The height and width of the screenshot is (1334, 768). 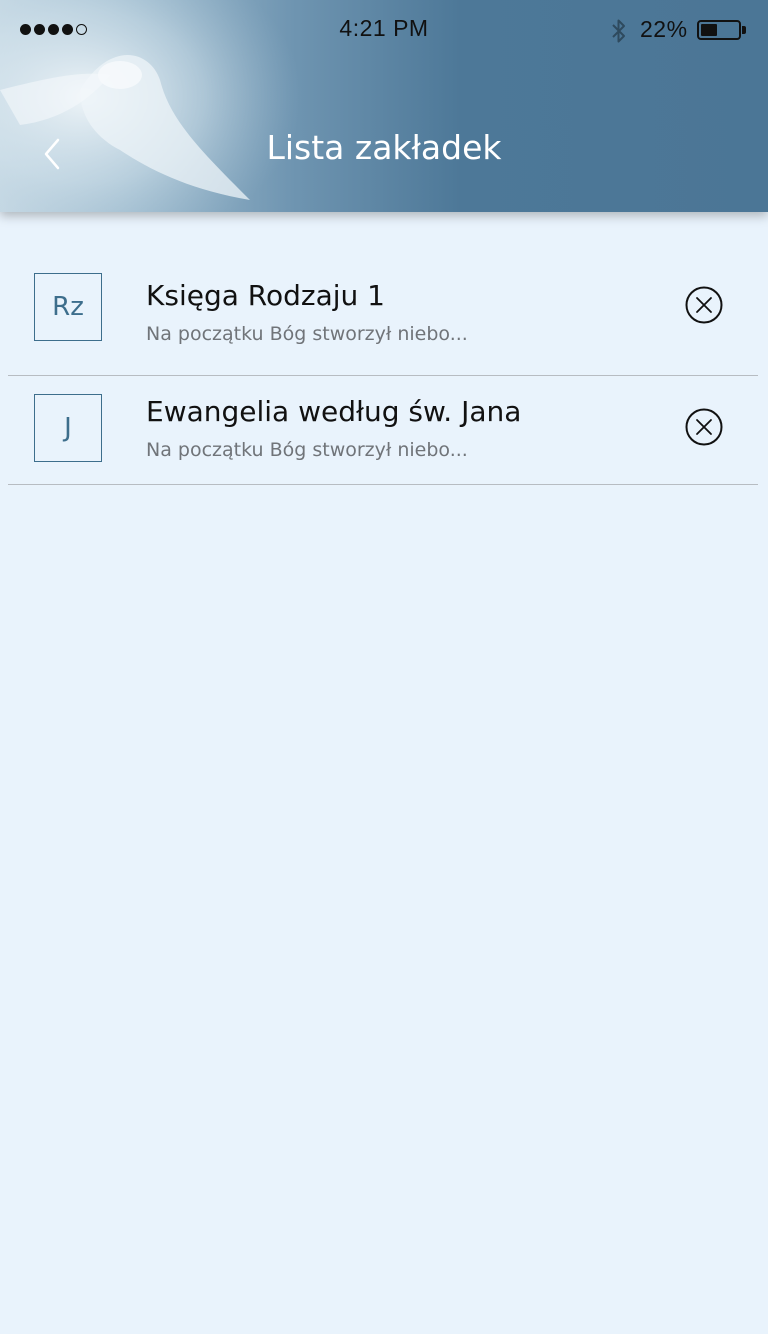 What do you see at coordinates (618, 31) in the screenshot?
I see `bluetooth-icon` at bounding box center [618, 31].